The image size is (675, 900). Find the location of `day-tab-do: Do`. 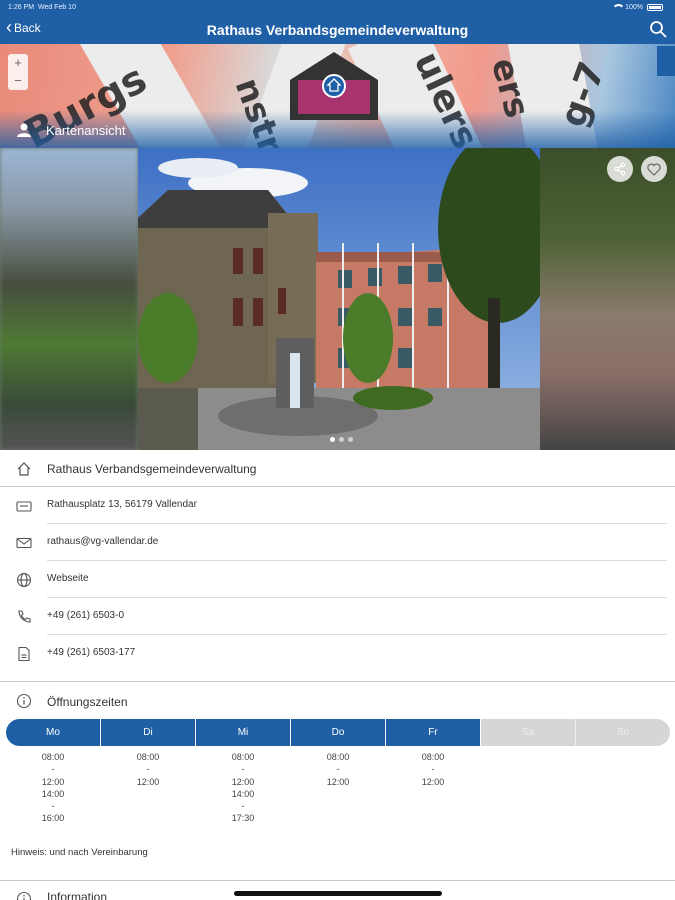

day-tab-do: Do is located at coordinates (338, 732).